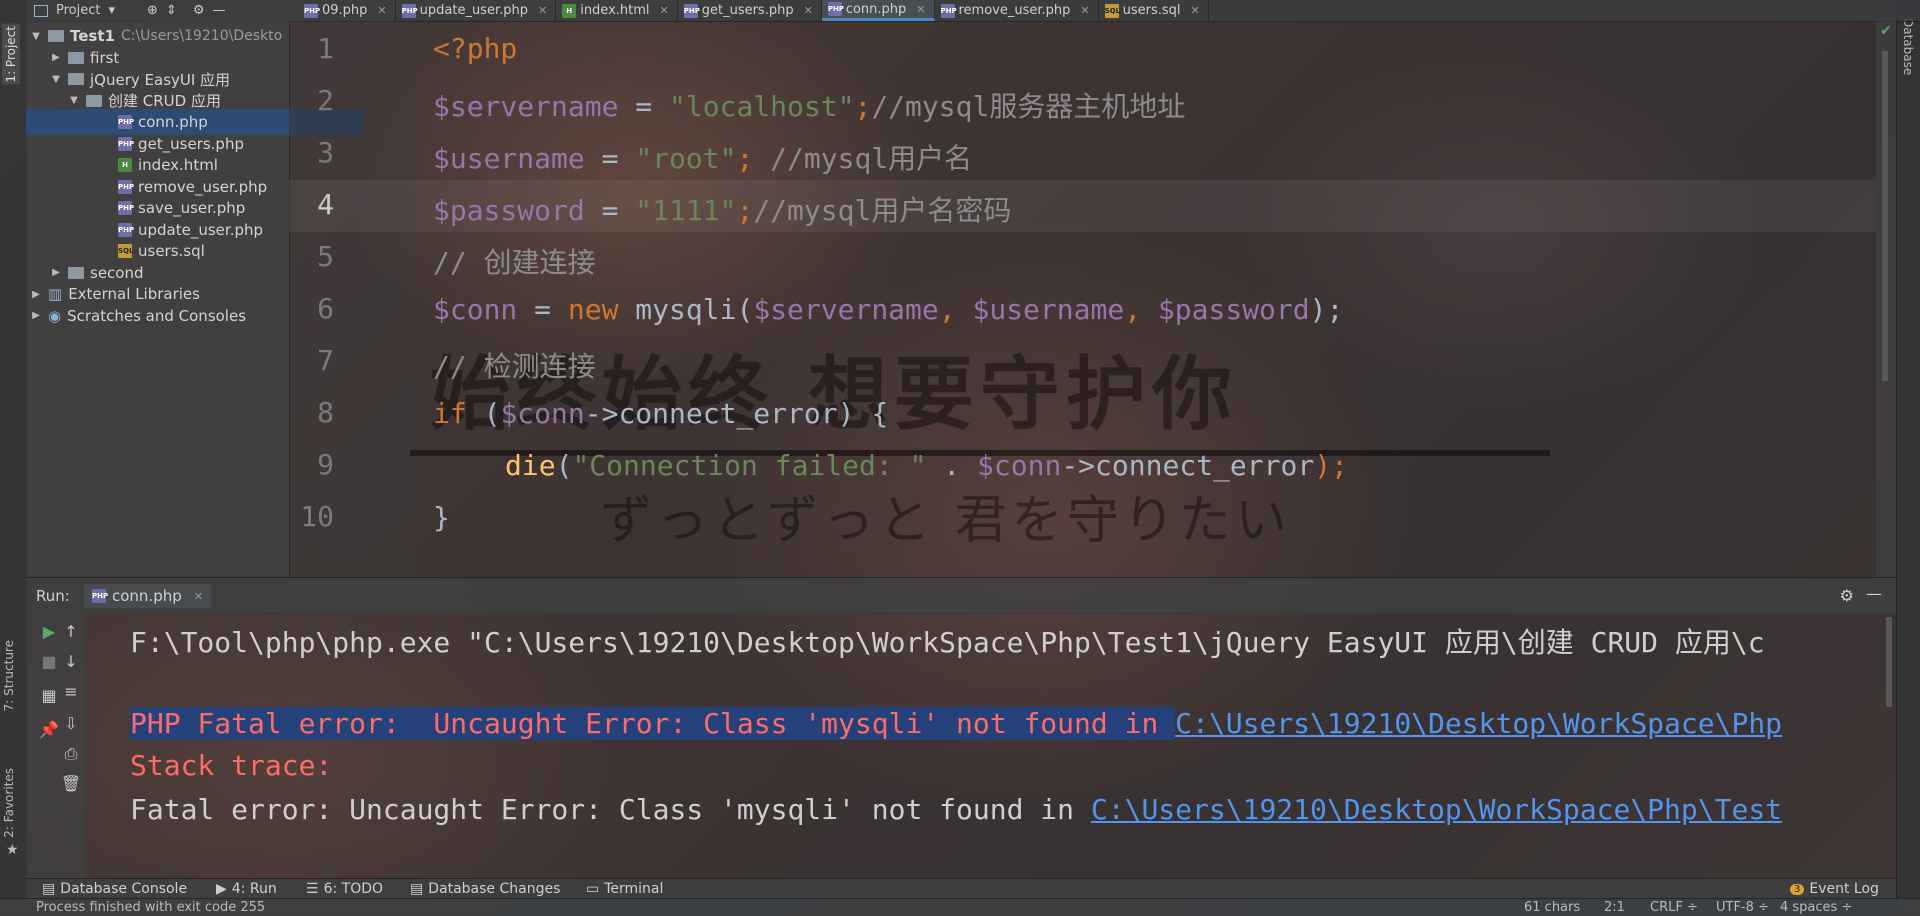 This screenshot has height=916, width=1920. Describe the element at coordinates (201, 229) in the screenshot. I see `tree-item-label: update_user.php` at that location.